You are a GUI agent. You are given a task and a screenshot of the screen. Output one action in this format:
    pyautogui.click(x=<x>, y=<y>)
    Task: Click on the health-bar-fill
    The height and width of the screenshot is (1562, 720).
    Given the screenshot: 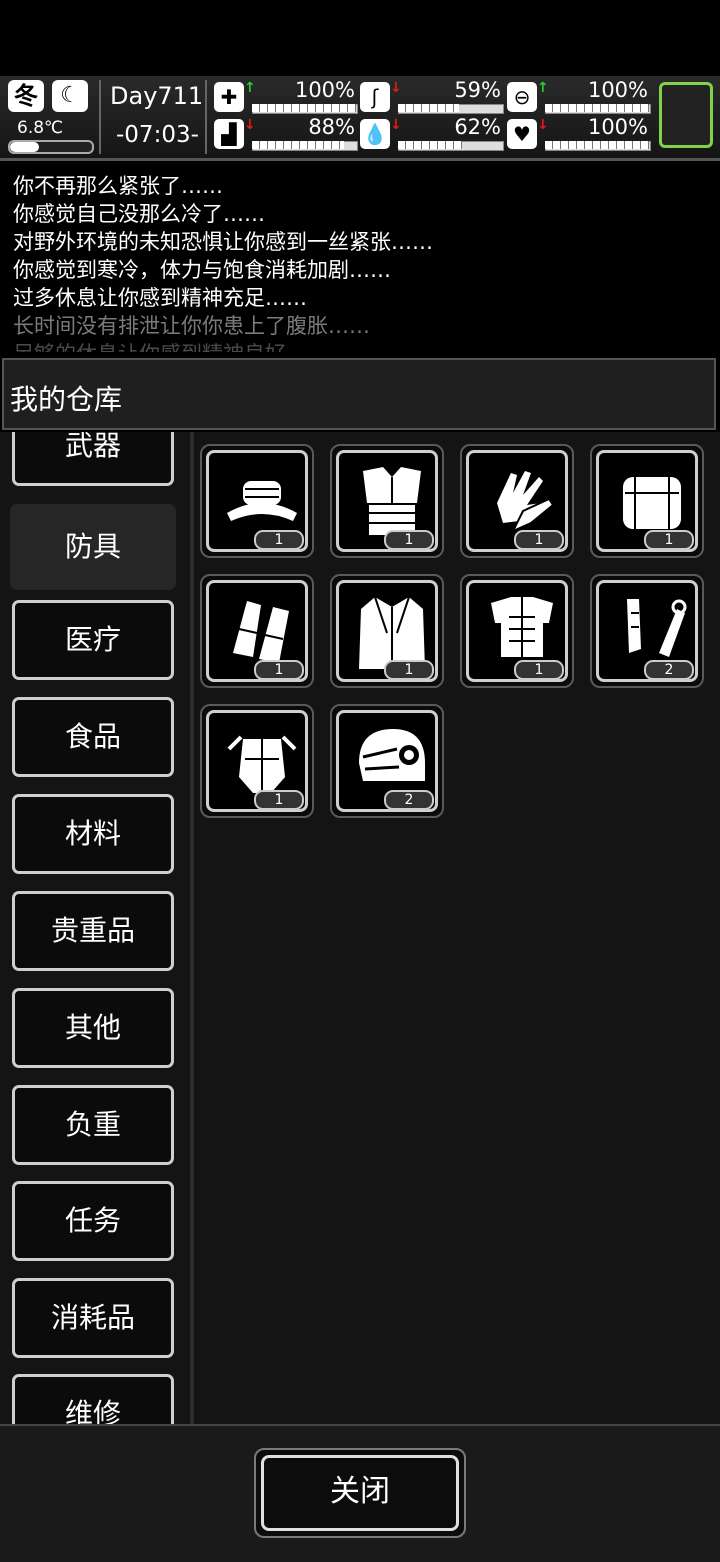 What is the action you would take?
    pyautogui.click(x=304, y=108)
    